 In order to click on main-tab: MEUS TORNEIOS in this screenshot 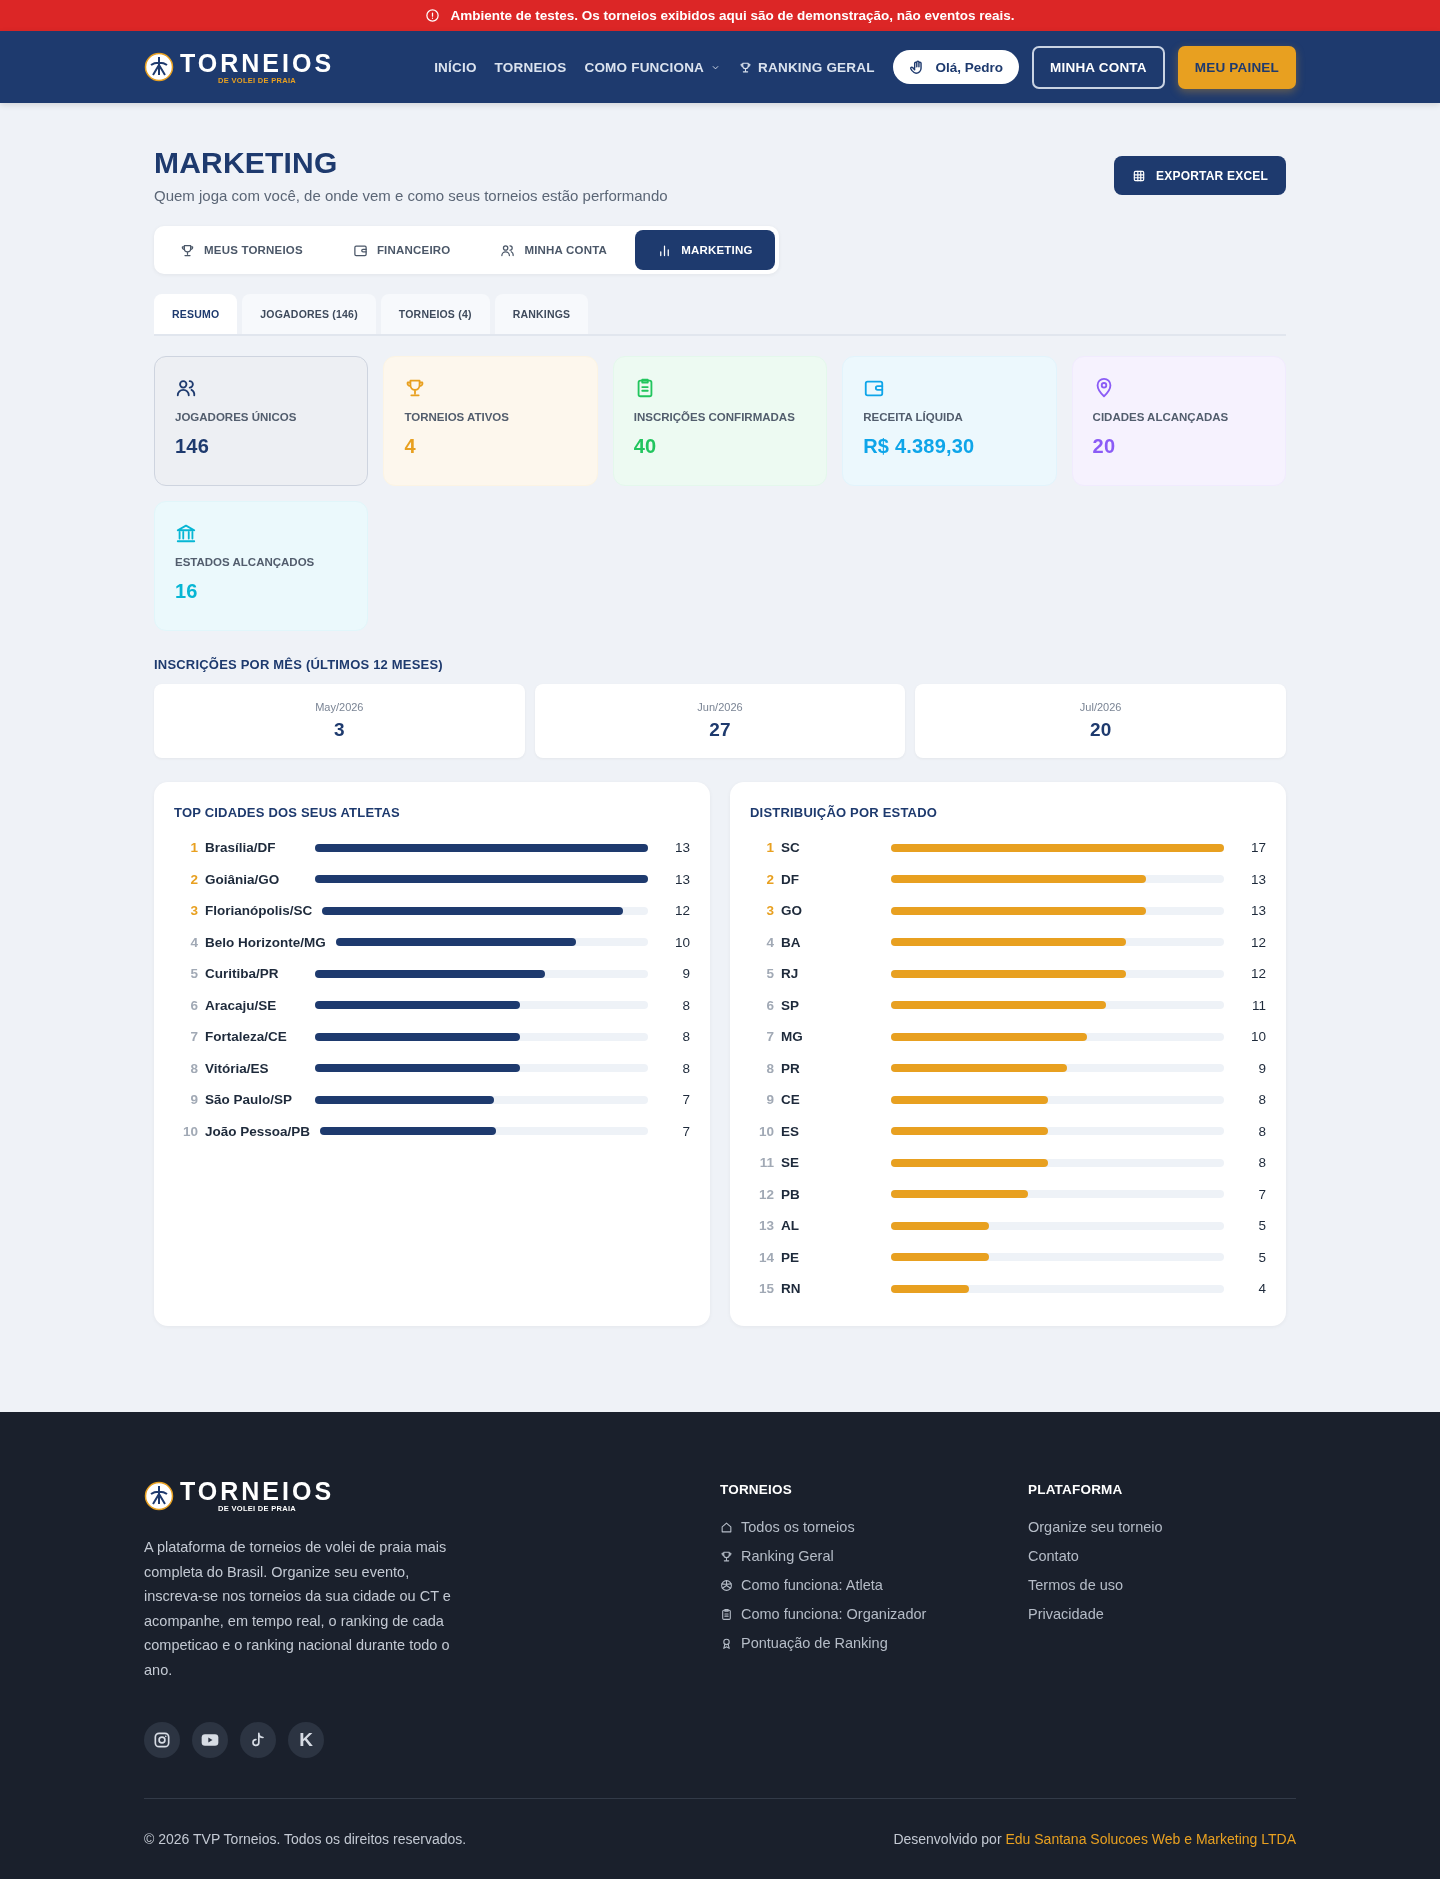, I will do `click(241, 250)`.